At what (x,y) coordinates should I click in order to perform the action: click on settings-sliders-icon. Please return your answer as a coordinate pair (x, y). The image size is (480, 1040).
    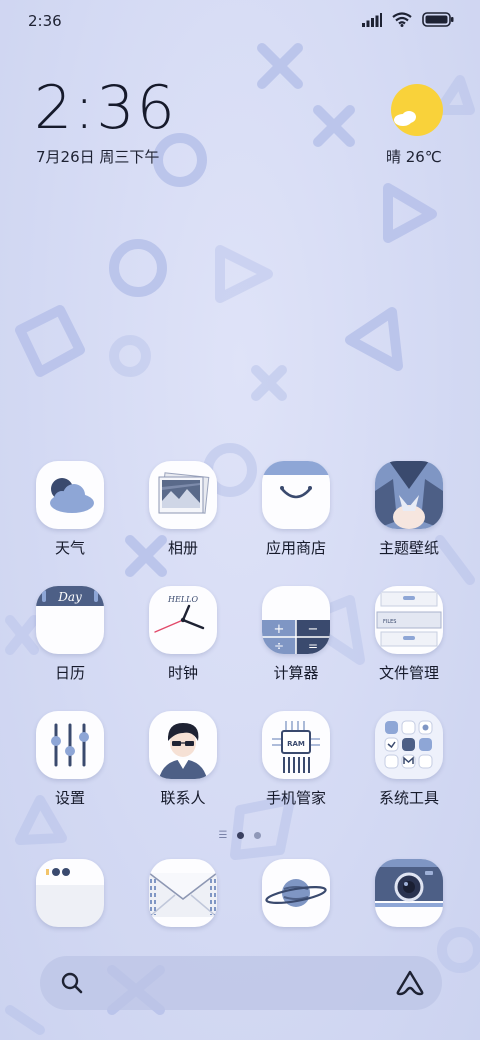
    Looking at the image, I should click on (70, 745).